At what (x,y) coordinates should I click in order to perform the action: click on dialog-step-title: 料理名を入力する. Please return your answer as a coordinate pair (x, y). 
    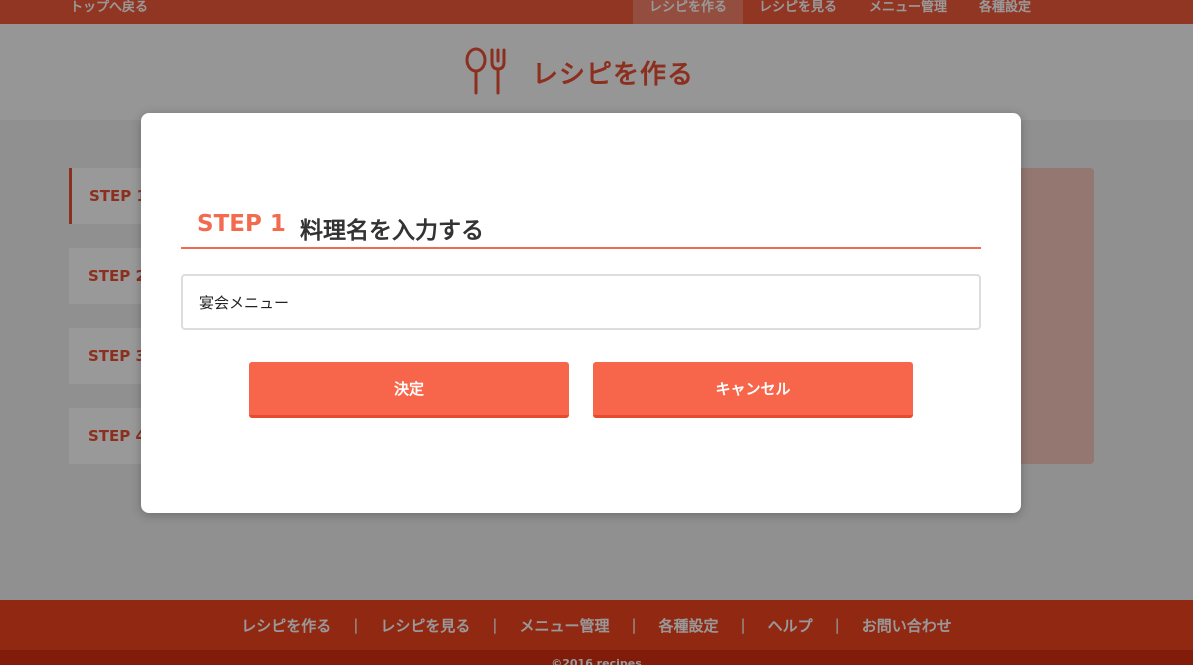
    Looking at the image, I should click on (392, 231).